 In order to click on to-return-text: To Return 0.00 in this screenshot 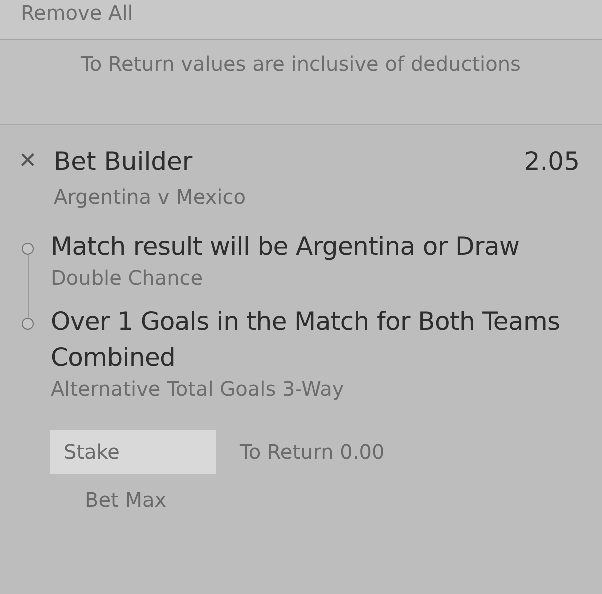, I will do `click(312, 452)`.